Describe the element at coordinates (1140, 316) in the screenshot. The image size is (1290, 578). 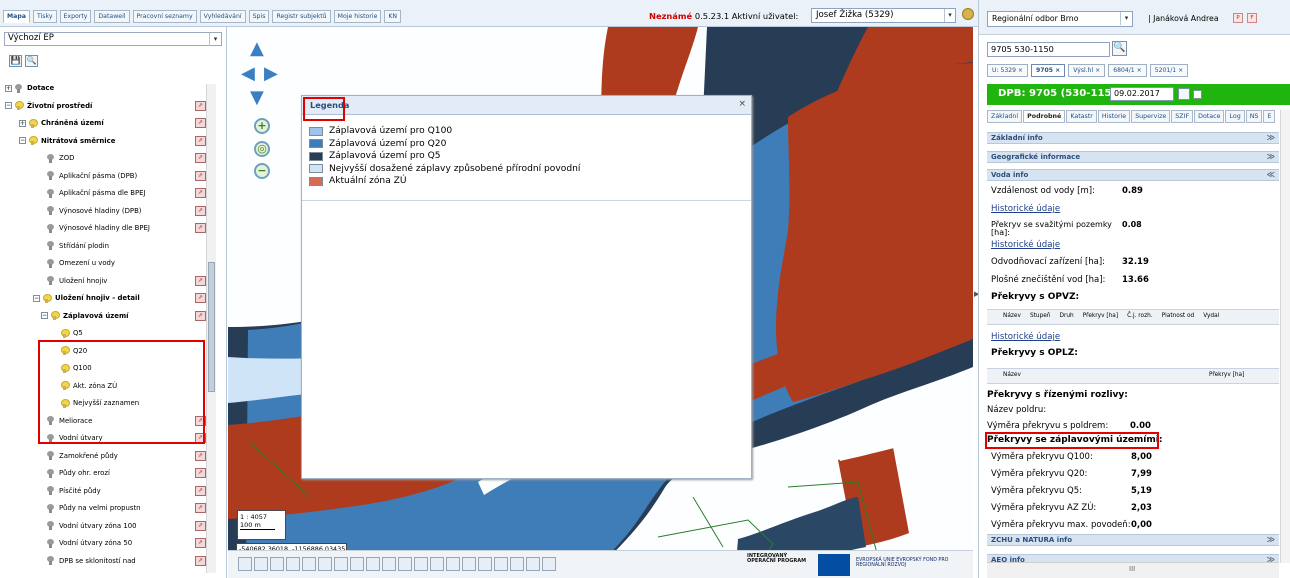
I see `column-header: Č.j. rozh.` at that location.